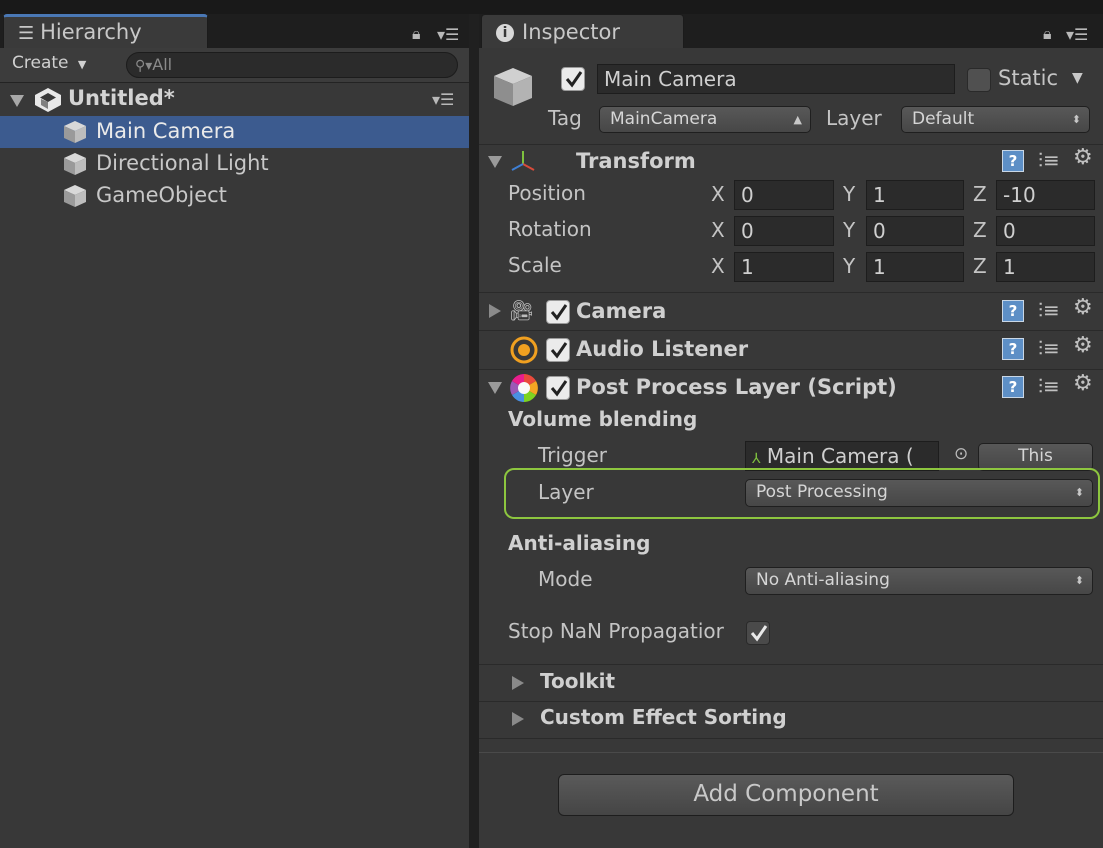  What do you see at coordinates (234, 196) in the screenshot?
I see `hierarchy-item-gameobject: GameObject` at bounding box center [234, 196].